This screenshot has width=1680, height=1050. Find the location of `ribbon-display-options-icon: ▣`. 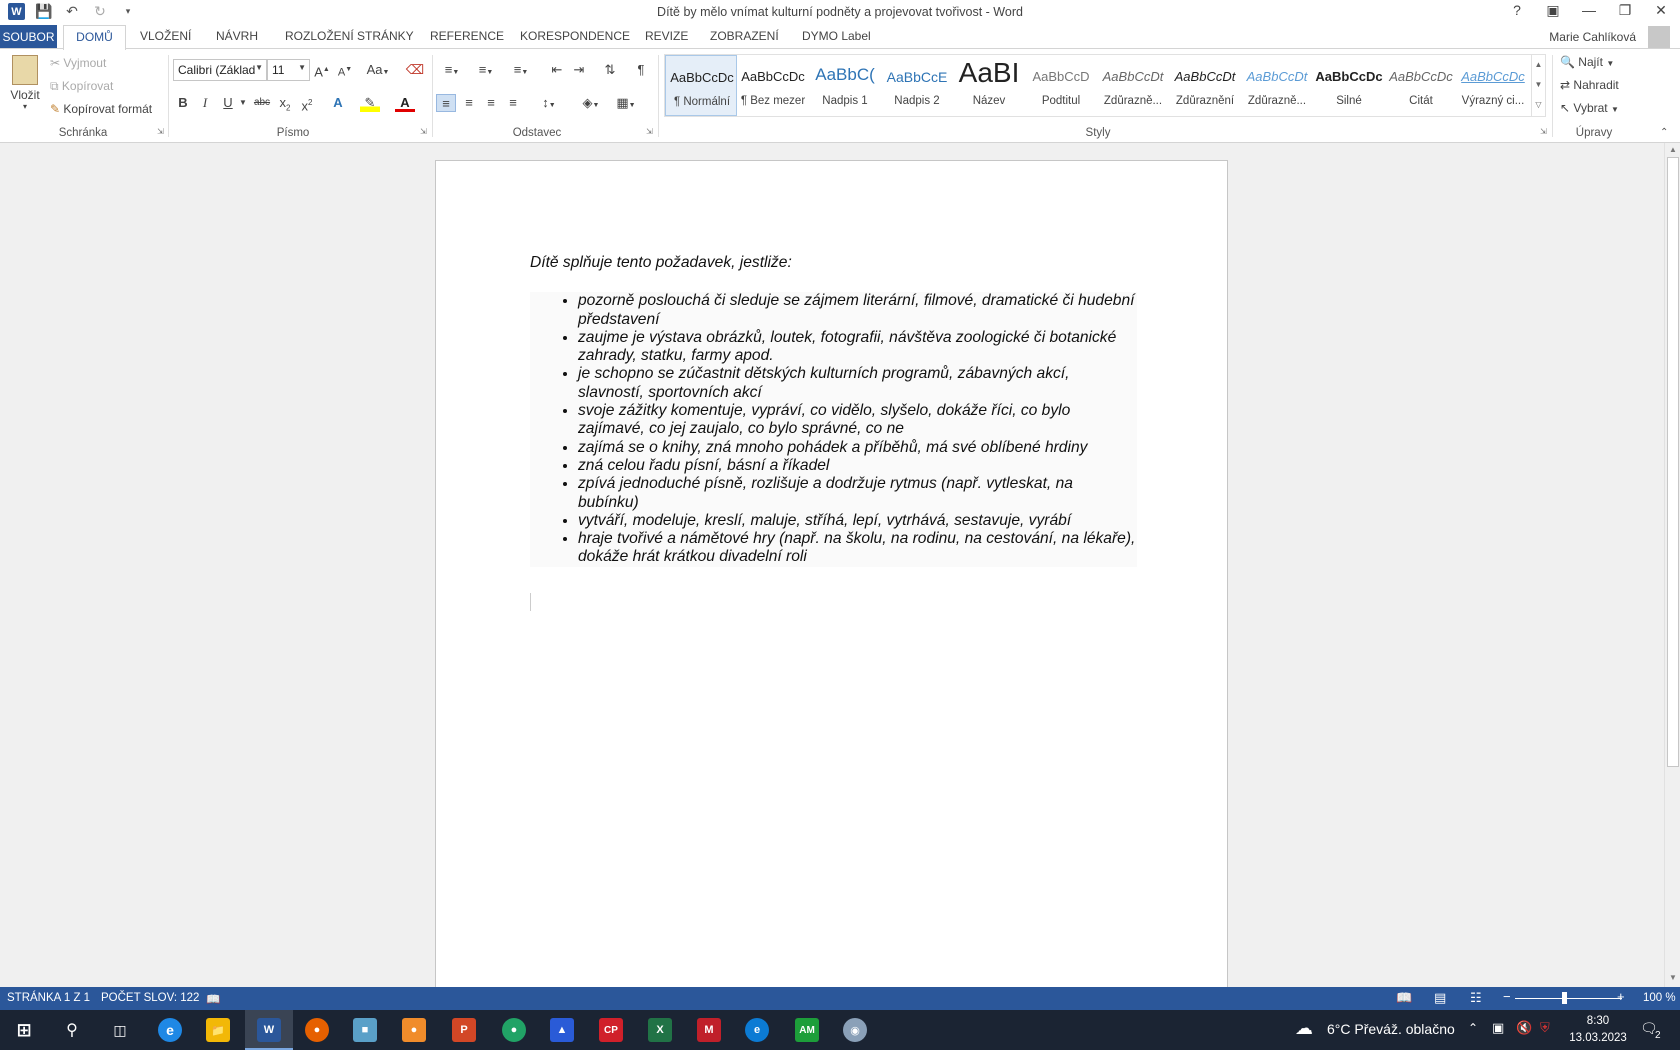

ribbon-display-options-icon: ▣ is located at coordinates (1553, 10).